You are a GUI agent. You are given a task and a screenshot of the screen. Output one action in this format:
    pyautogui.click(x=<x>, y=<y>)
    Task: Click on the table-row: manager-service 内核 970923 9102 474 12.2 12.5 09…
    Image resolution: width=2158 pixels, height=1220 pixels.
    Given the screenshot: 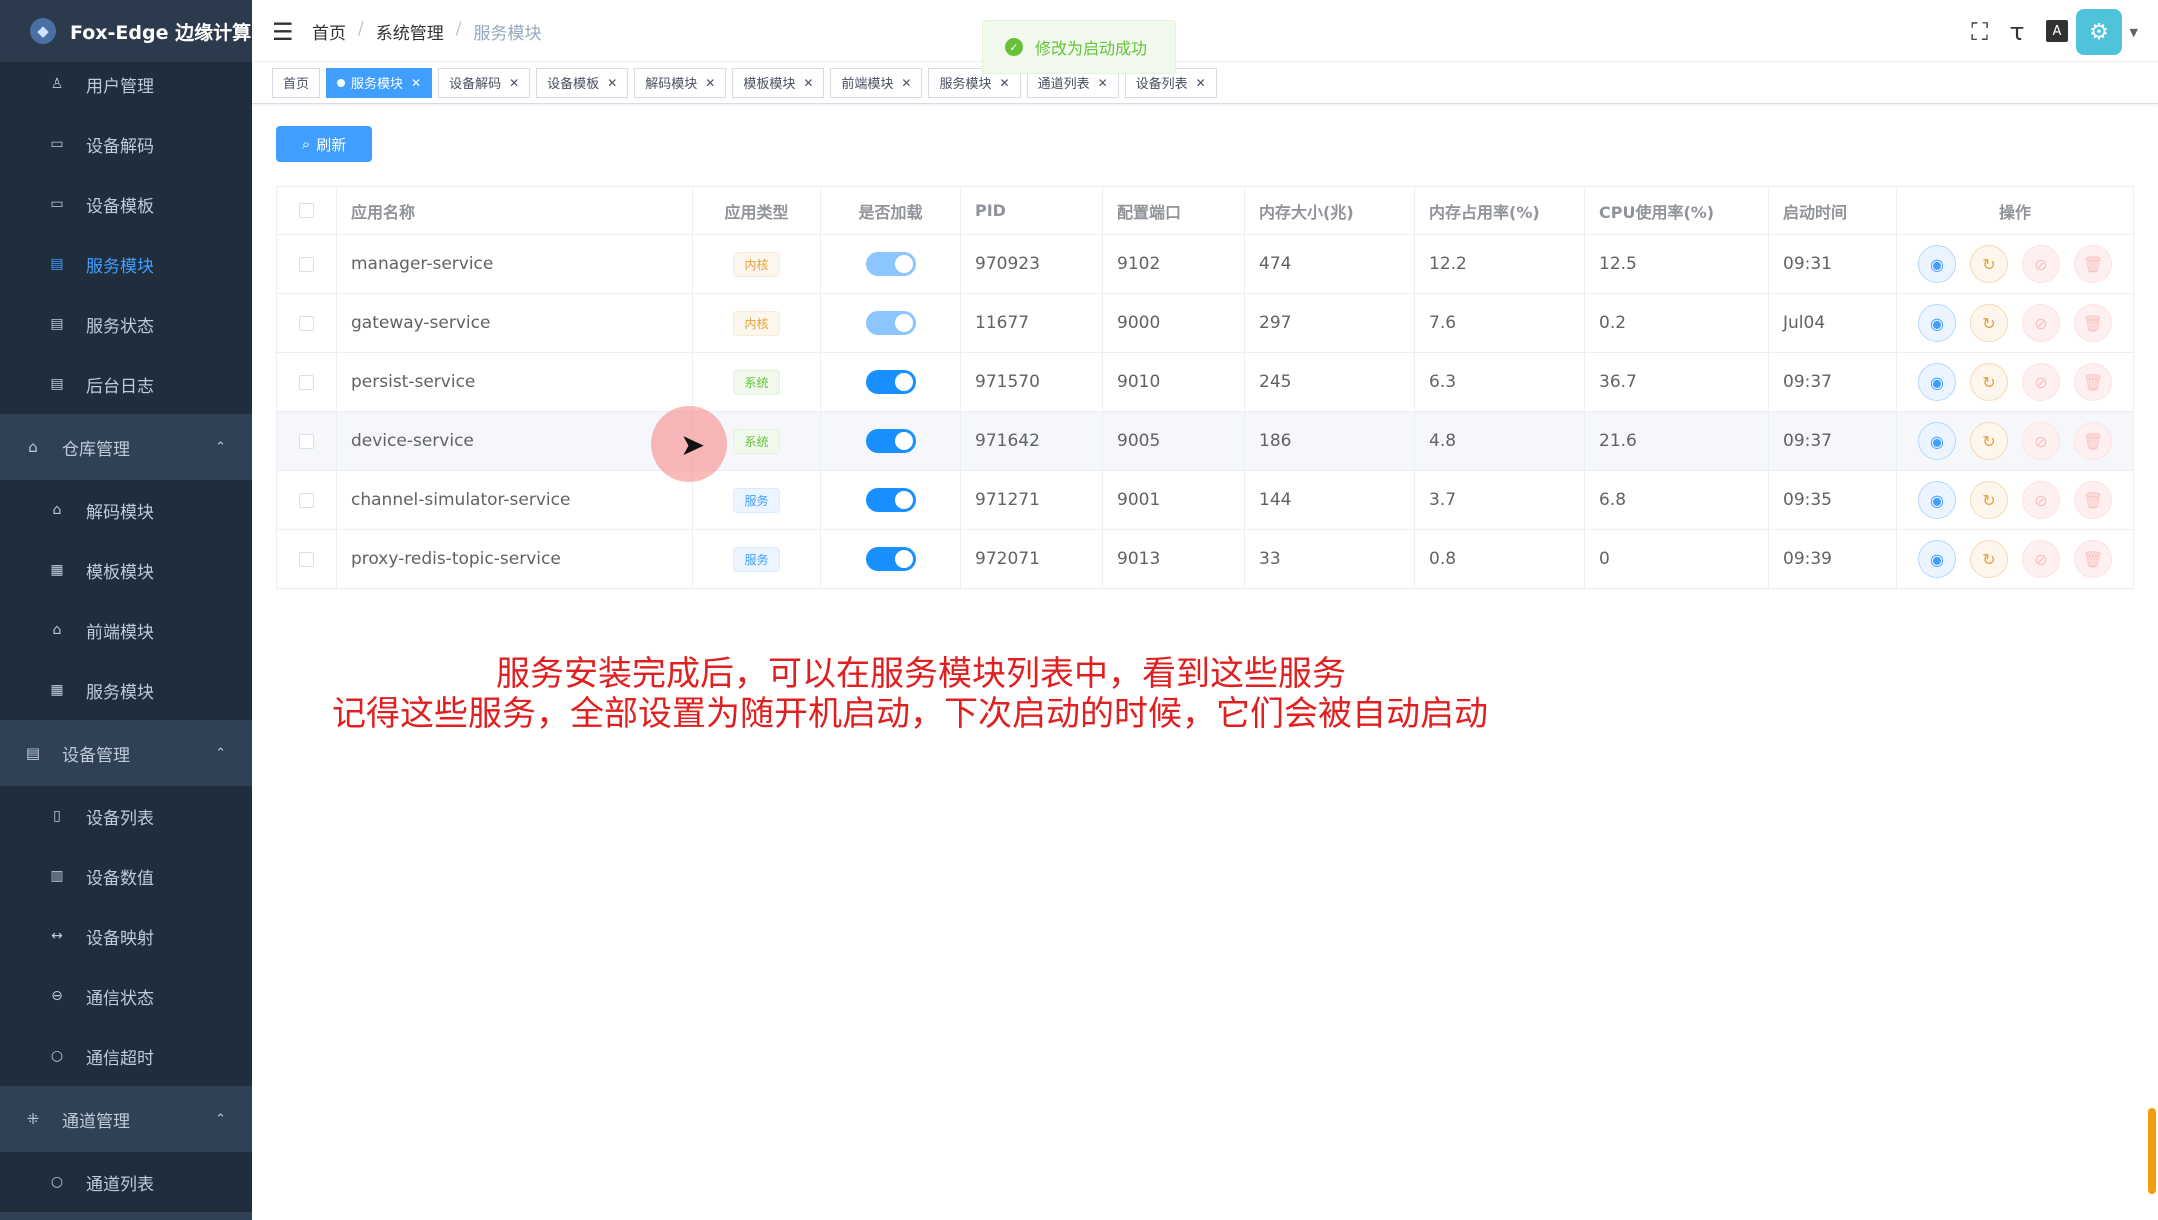 What is the action you would take?
    pyautogui.click(x=1205, y=264)
    